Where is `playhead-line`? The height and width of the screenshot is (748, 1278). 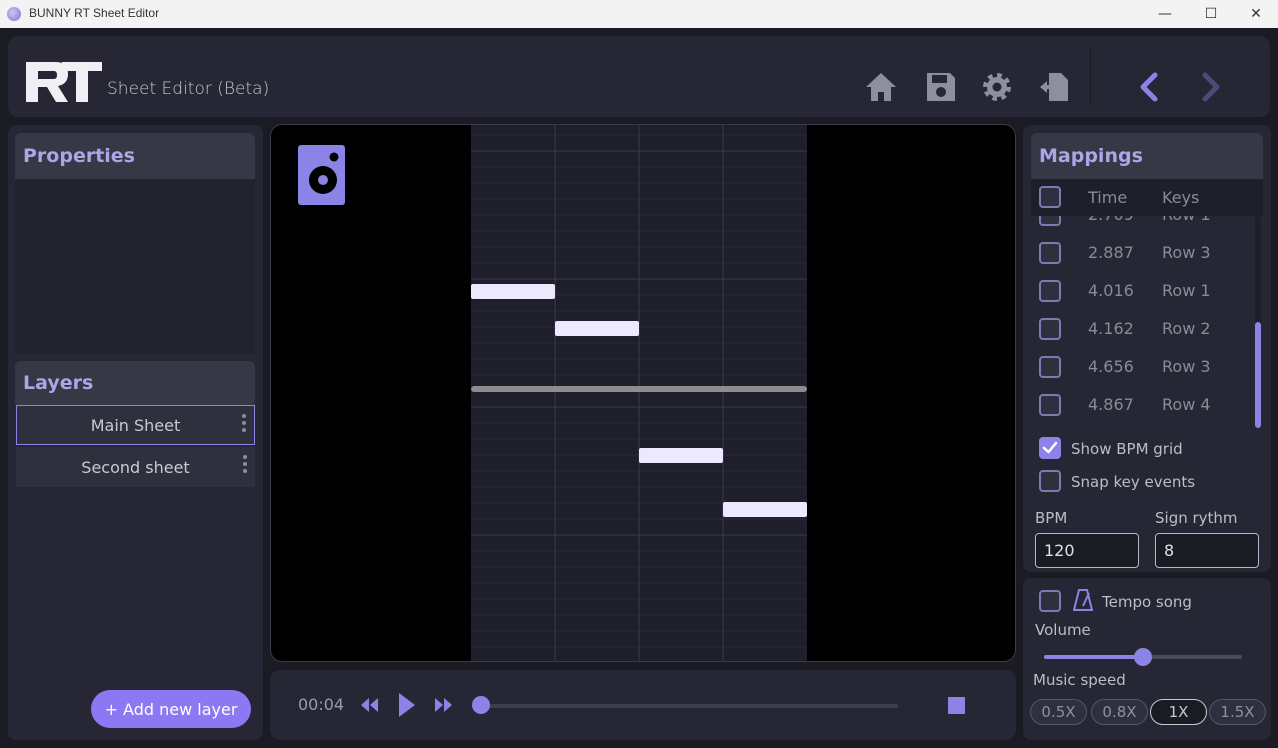
playhead-line is located at coordinates (639, 389).